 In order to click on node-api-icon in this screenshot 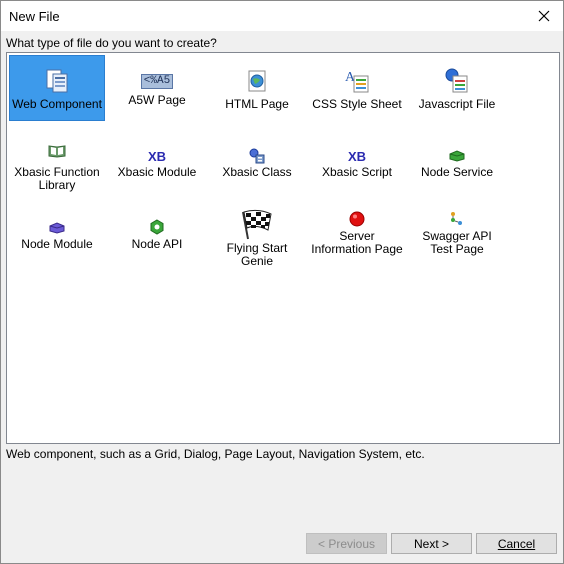, I will do `click(157, 227)`.